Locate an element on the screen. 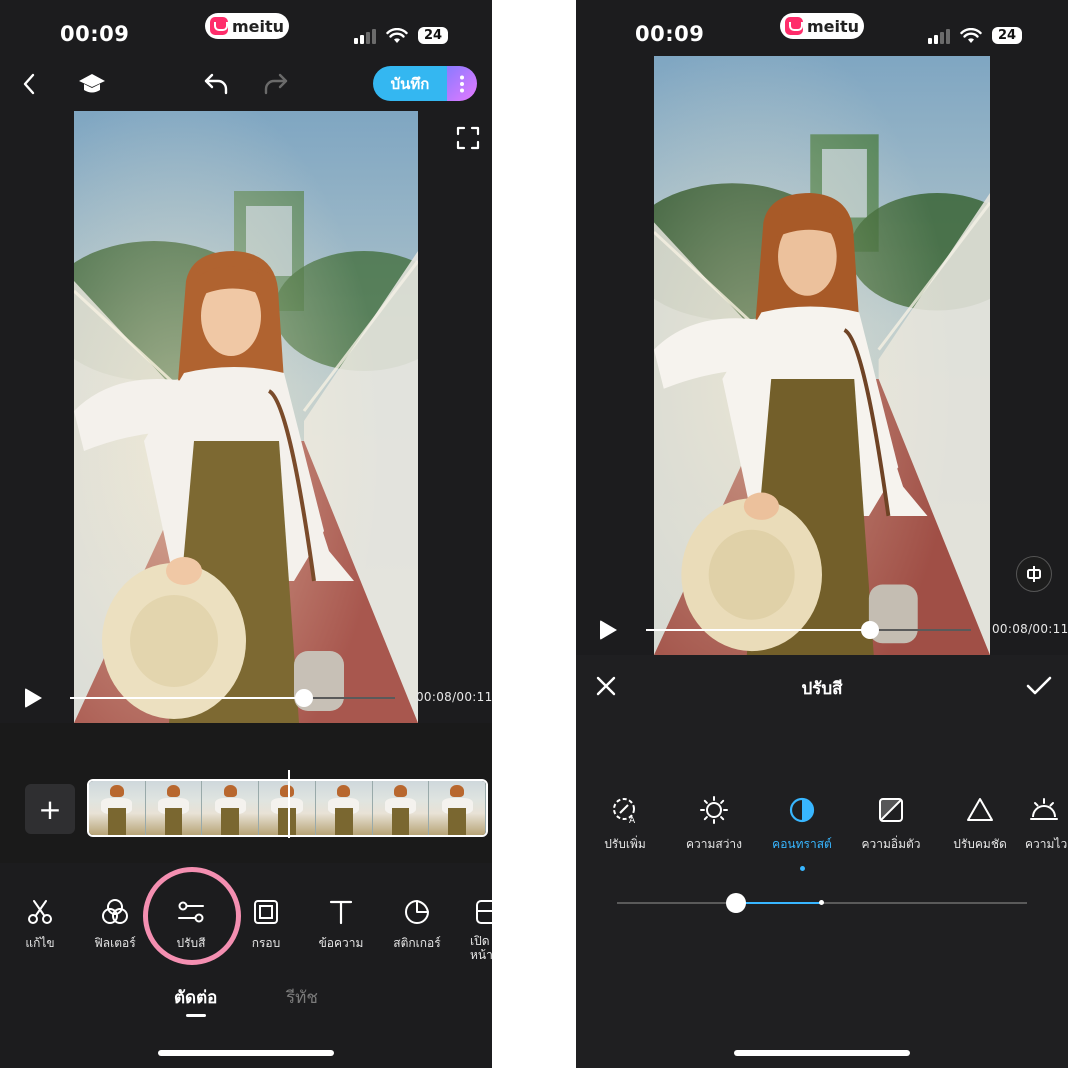  back-button is located at coordinates (29, 84).